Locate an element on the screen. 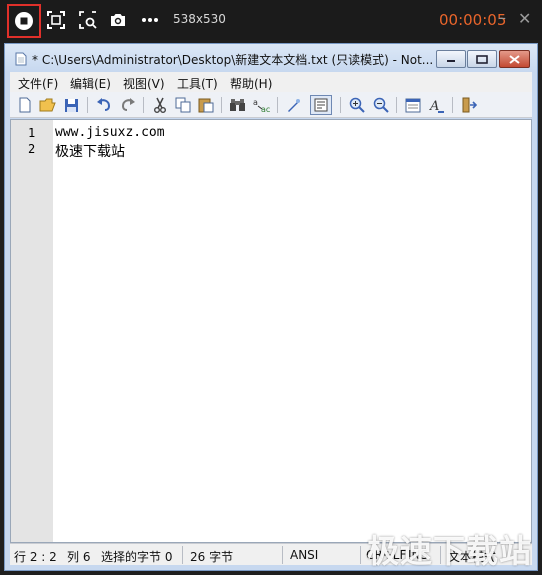 The image size is (542, 575). document-icon is located at coordinates (21, 59).